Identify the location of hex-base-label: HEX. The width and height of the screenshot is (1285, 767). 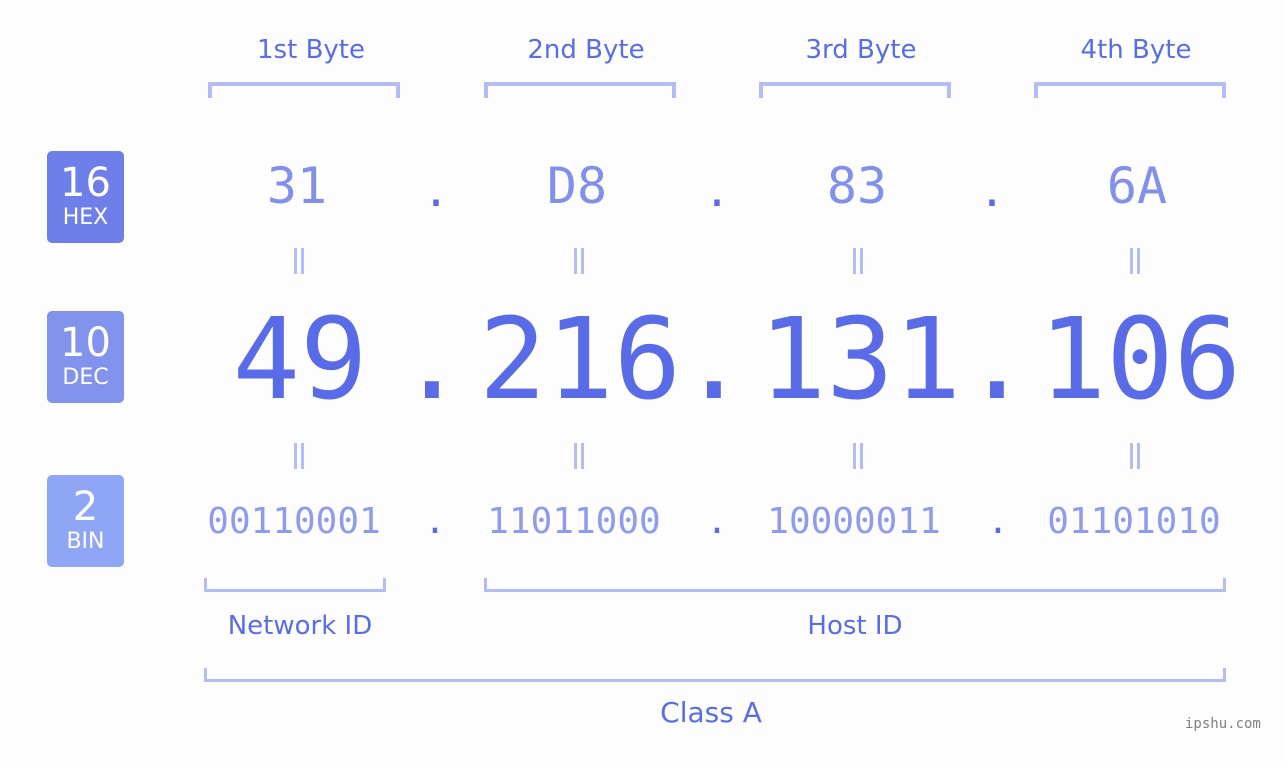
(85, 217).